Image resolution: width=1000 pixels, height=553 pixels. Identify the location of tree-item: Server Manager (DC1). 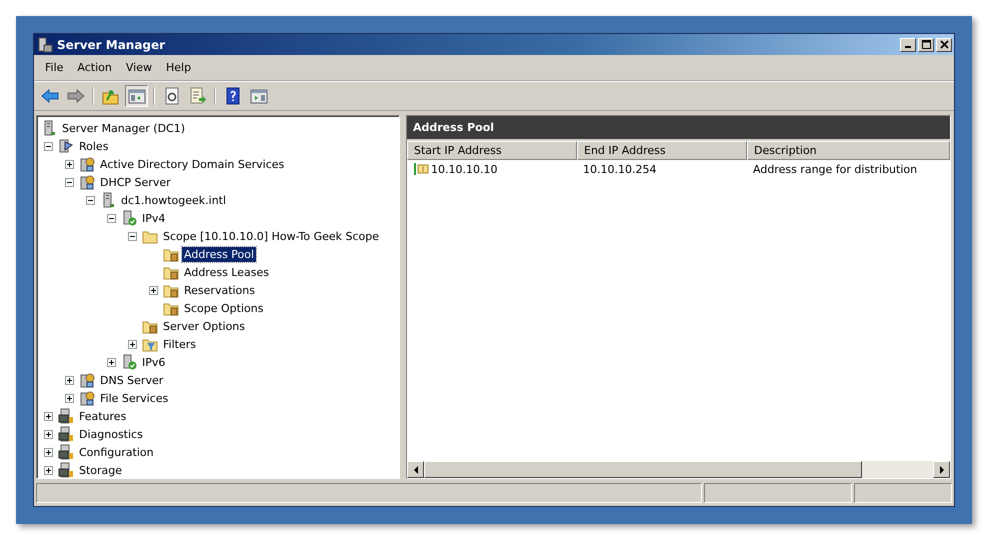
(124, 128).